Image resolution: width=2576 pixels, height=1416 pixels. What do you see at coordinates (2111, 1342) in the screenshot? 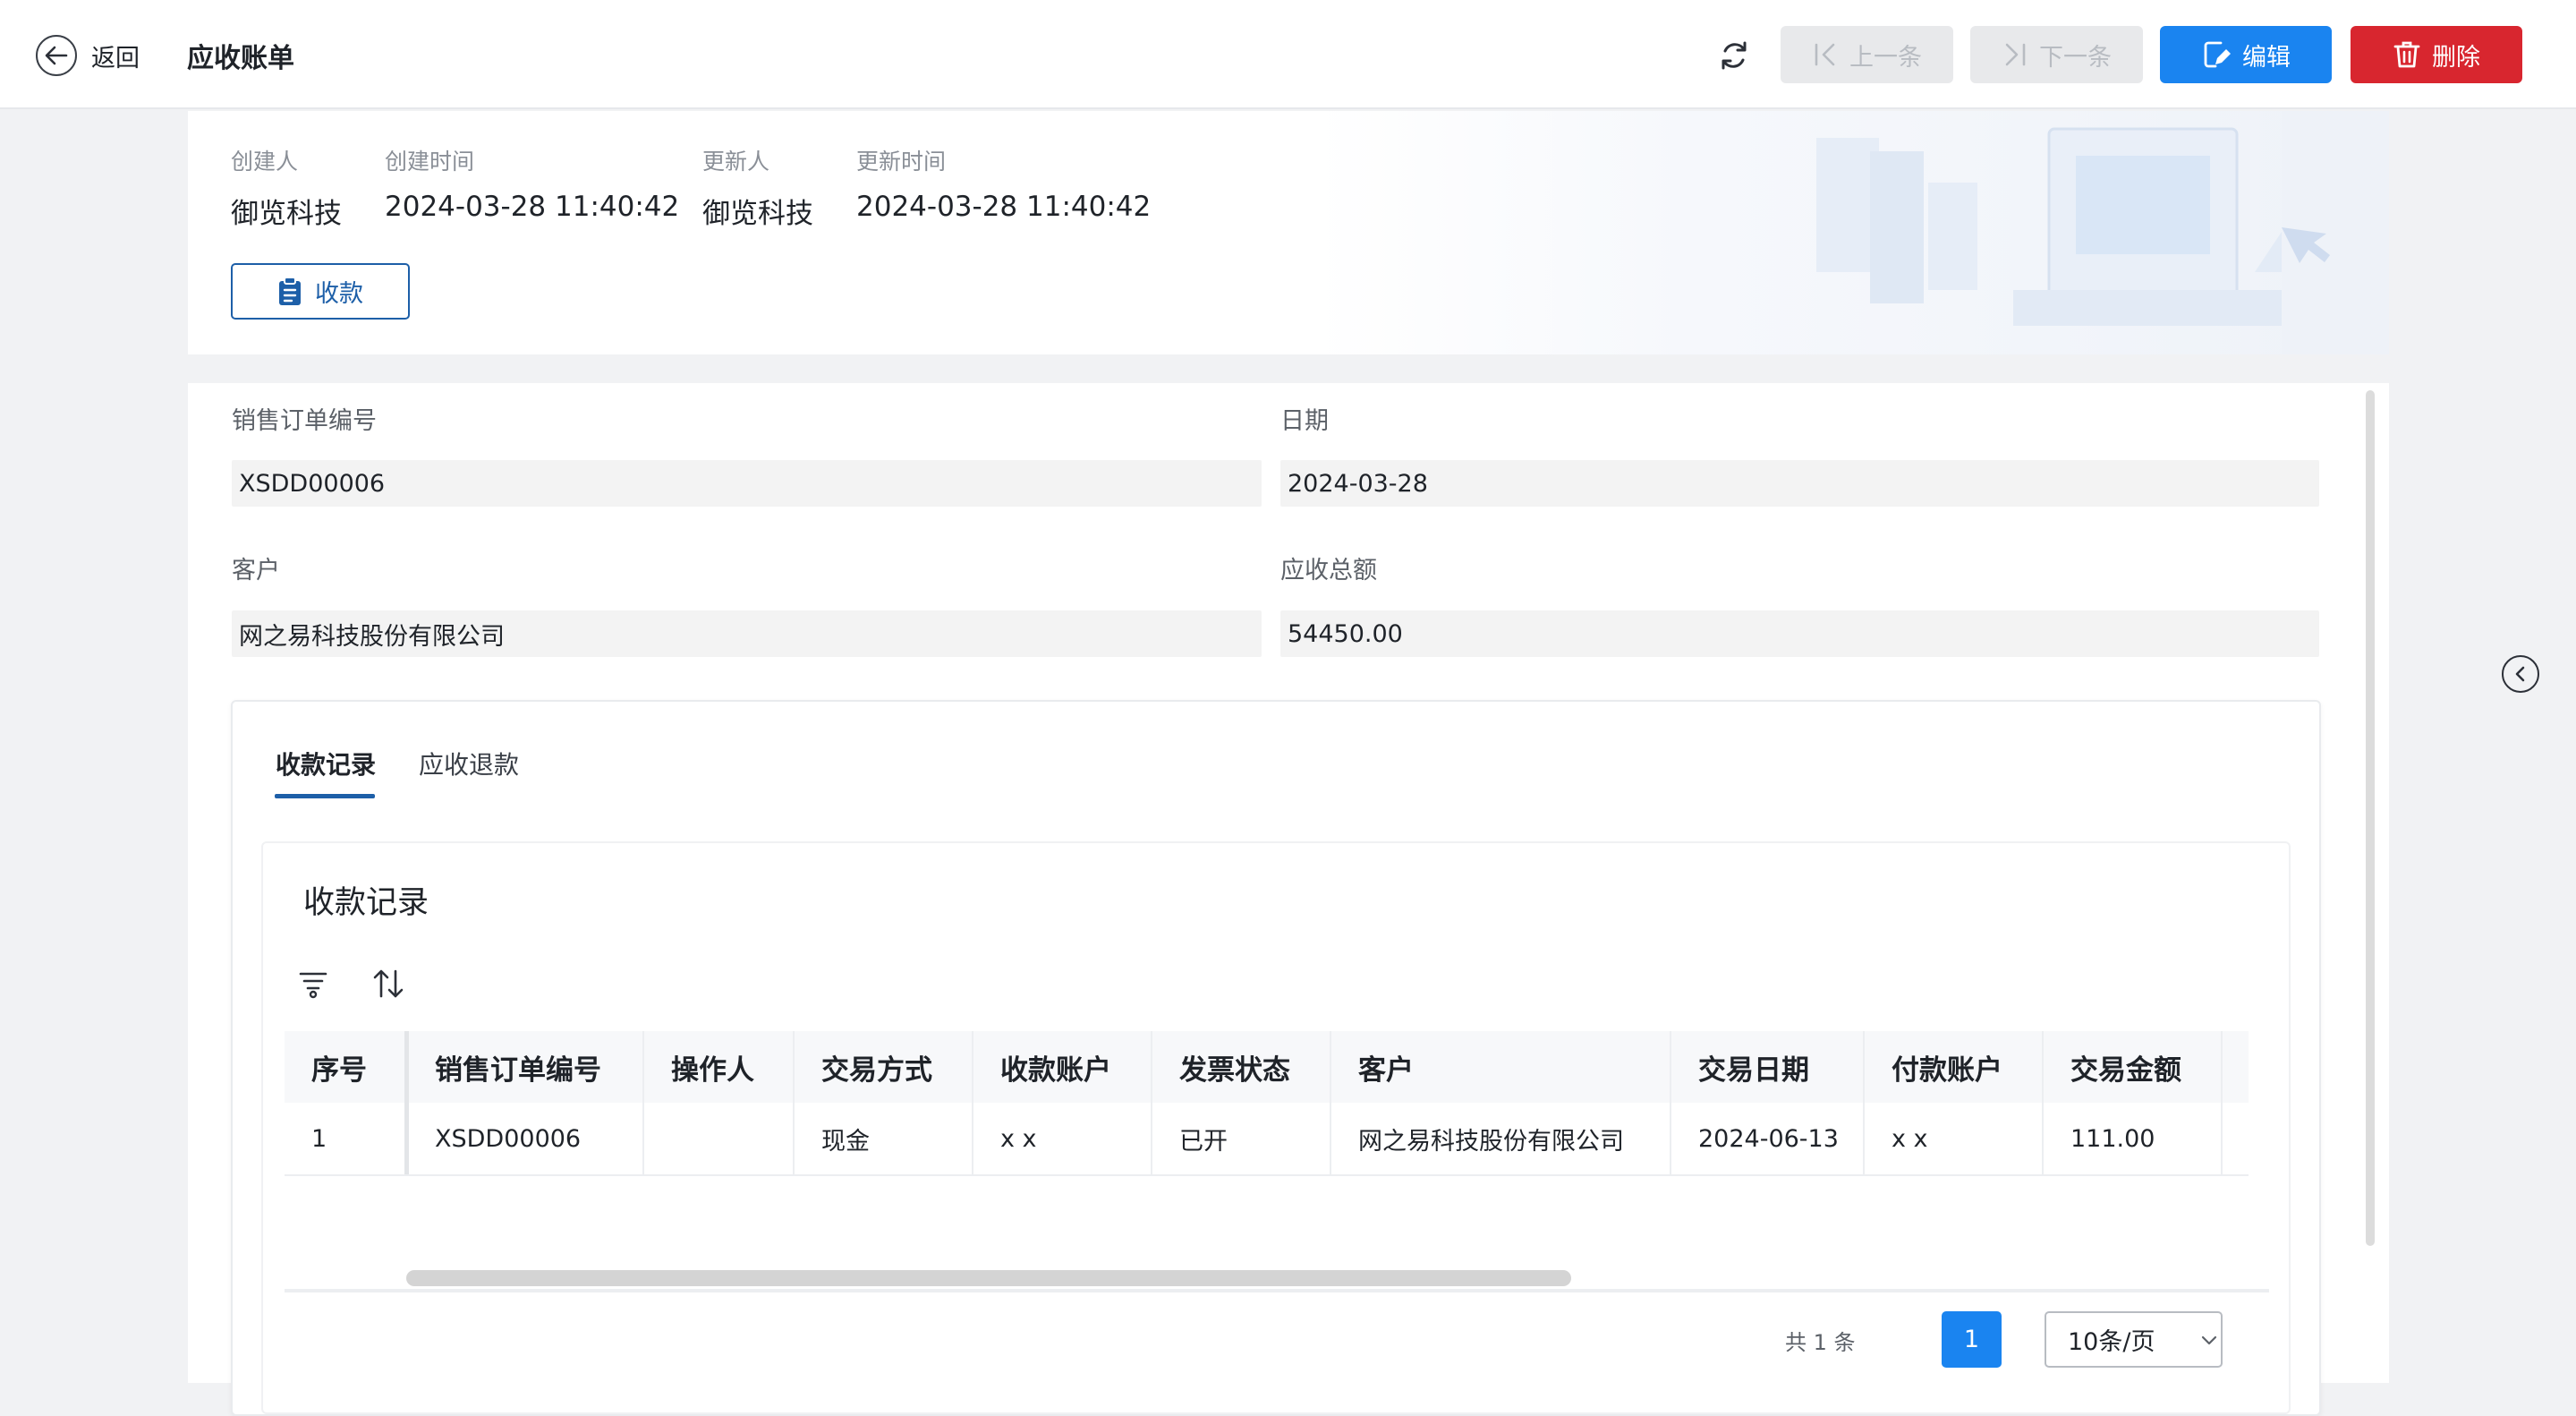
I see `page-size-value: 10条/页` at bounding box center [2111, 1342].